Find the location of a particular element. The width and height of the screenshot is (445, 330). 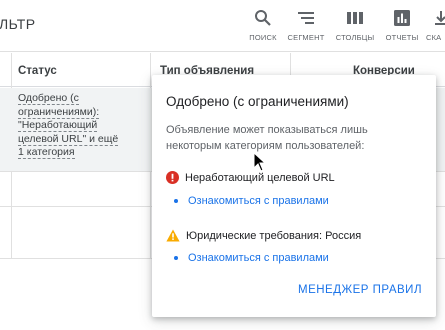

columns-button-label: СТОЛБЦЫ is located at coordinates (355, 37).